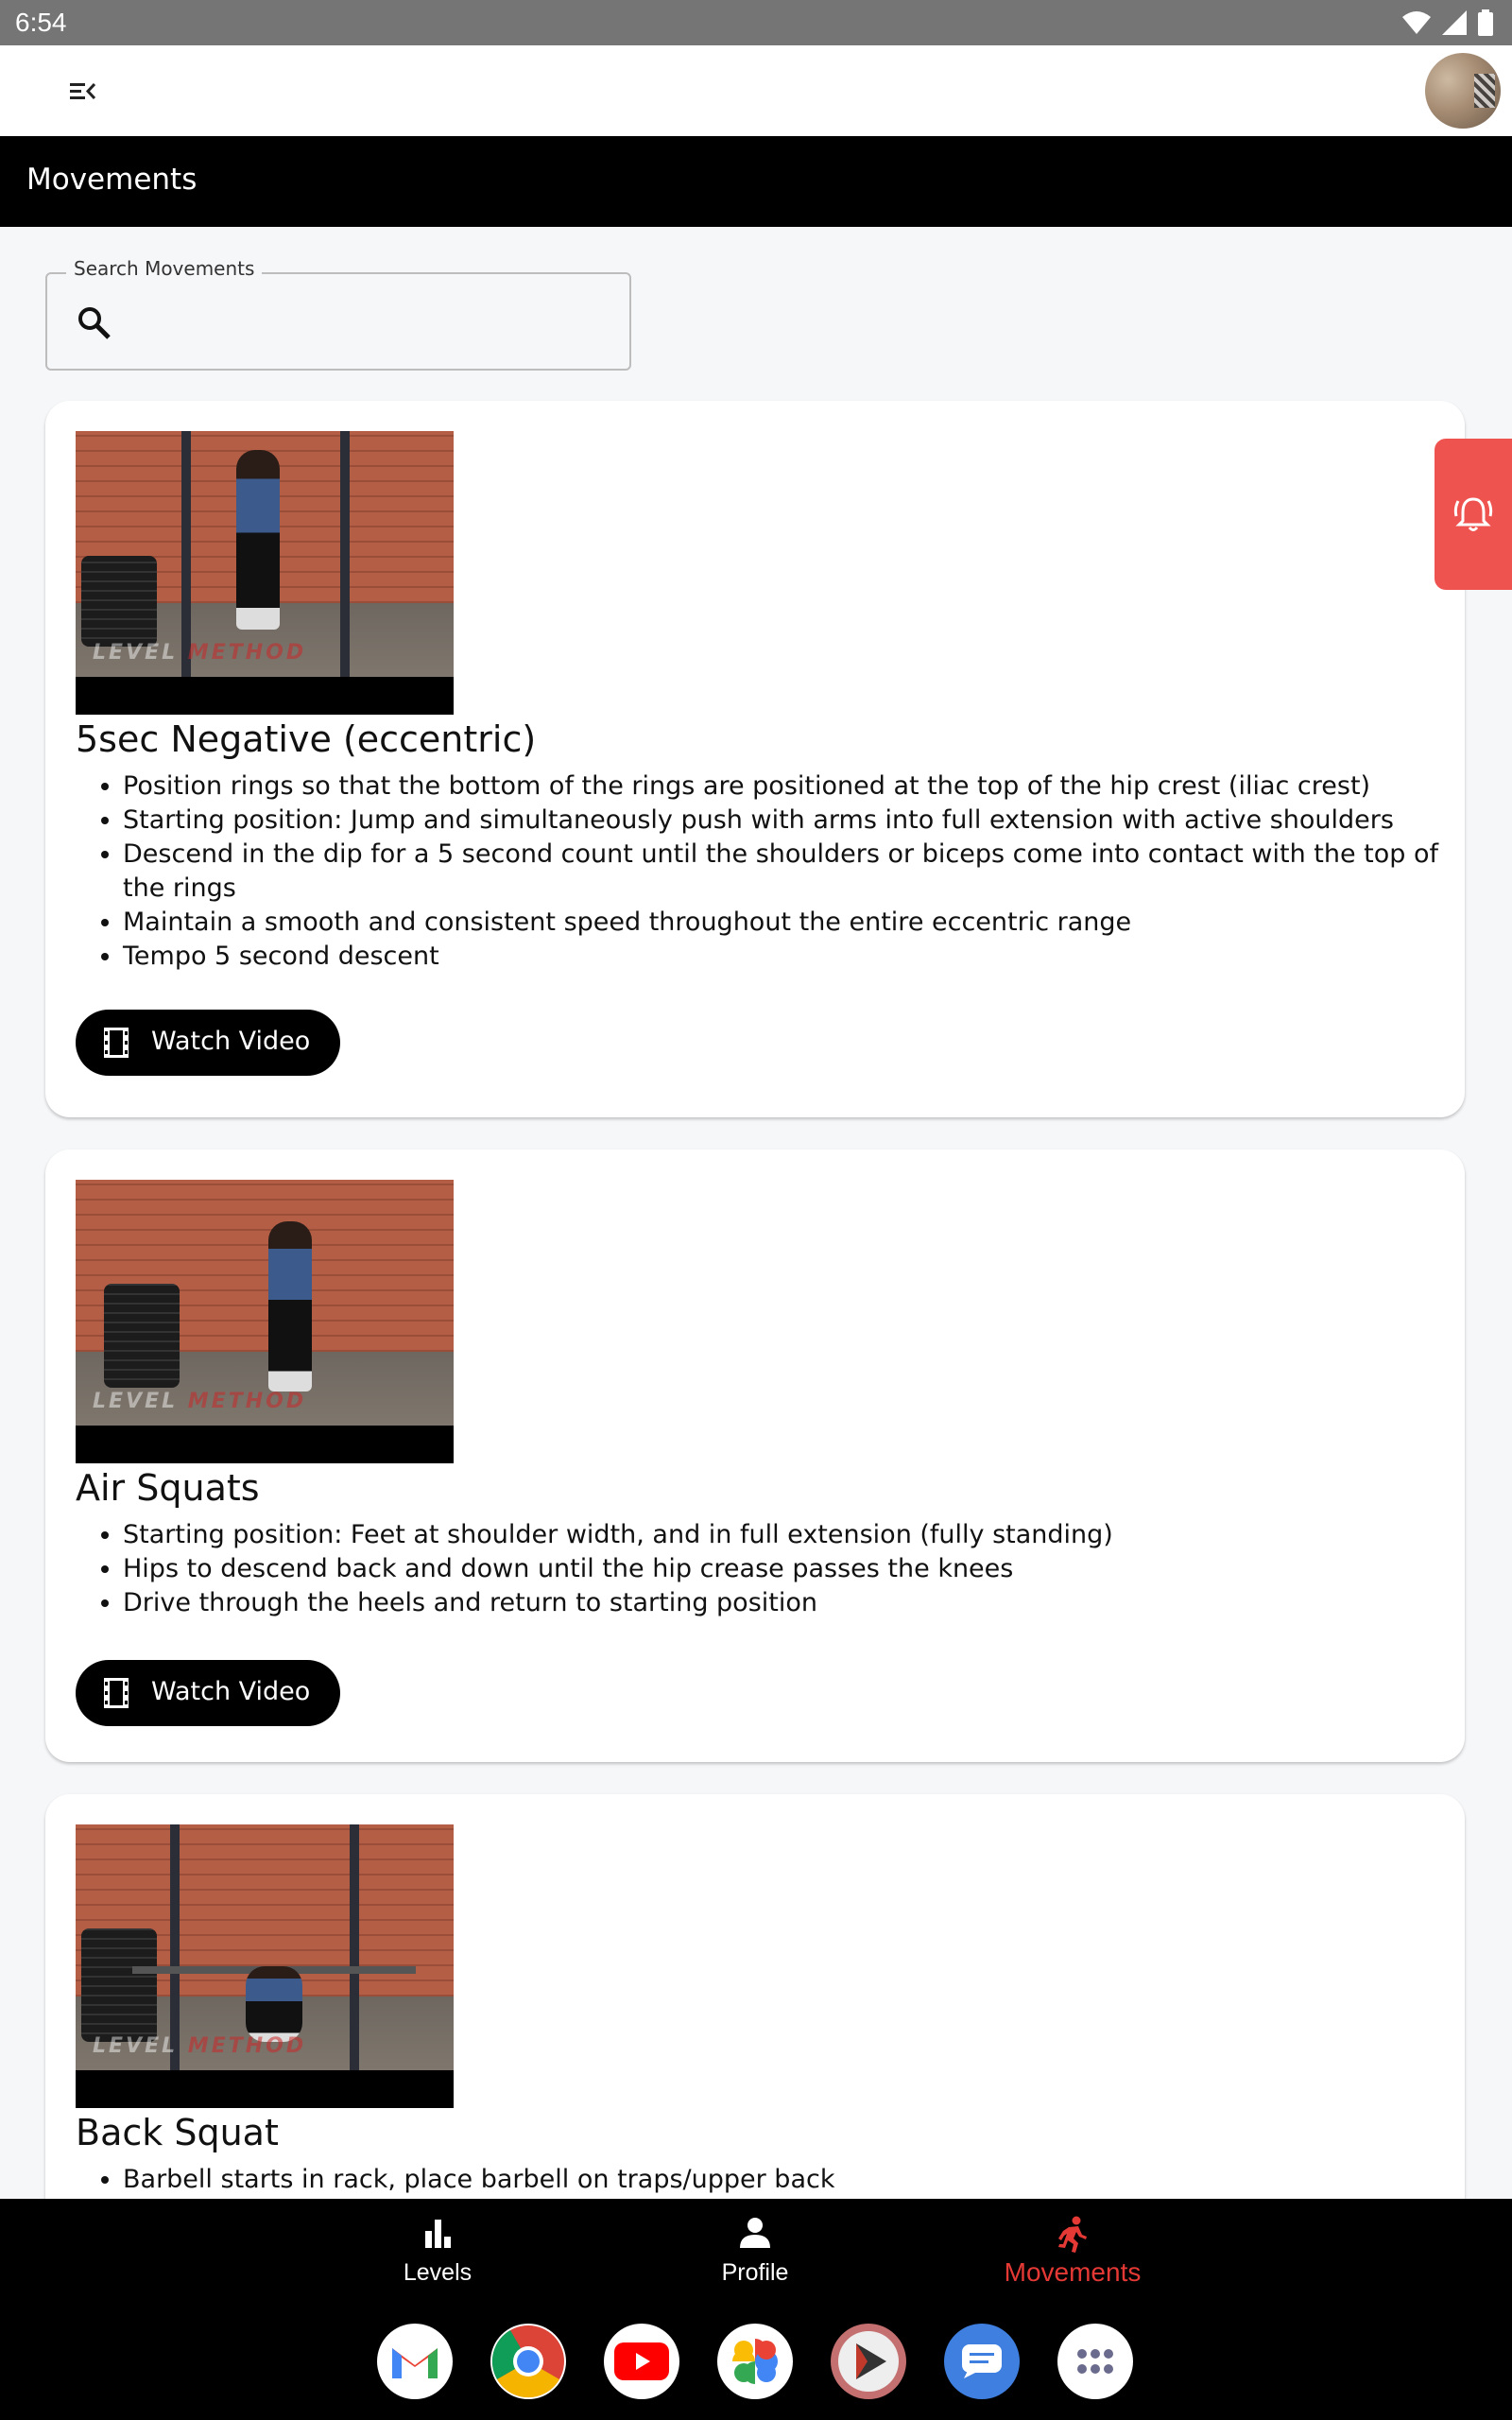 The width and height of the screenshot is (1512, 2420). Describe the element at coordinates (177, 2132) in the screenshot. I see `movement-title: Back Squat` at that location.